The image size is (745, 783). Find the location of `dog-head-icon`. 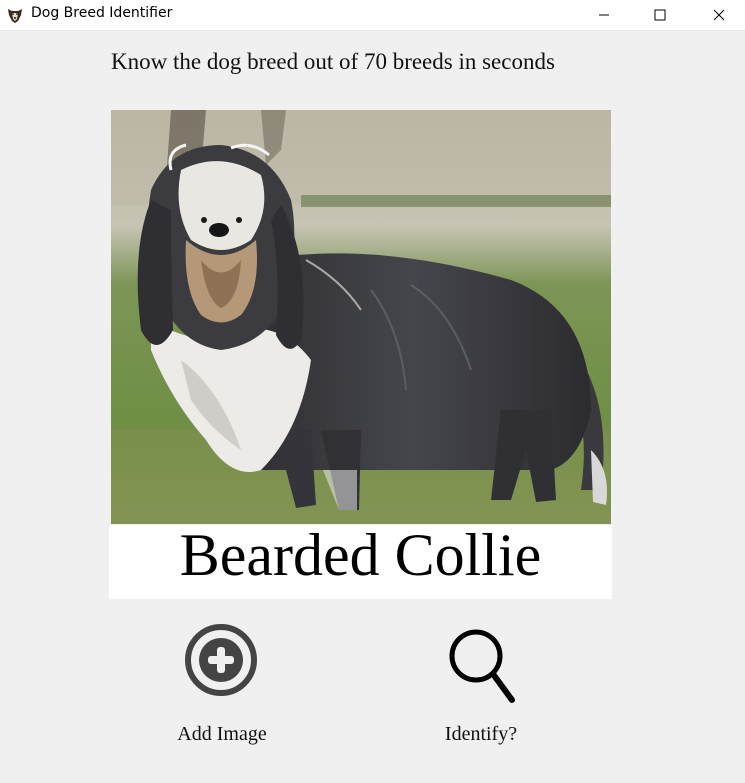

dog-head-icon is located at coordinates (15, 15).